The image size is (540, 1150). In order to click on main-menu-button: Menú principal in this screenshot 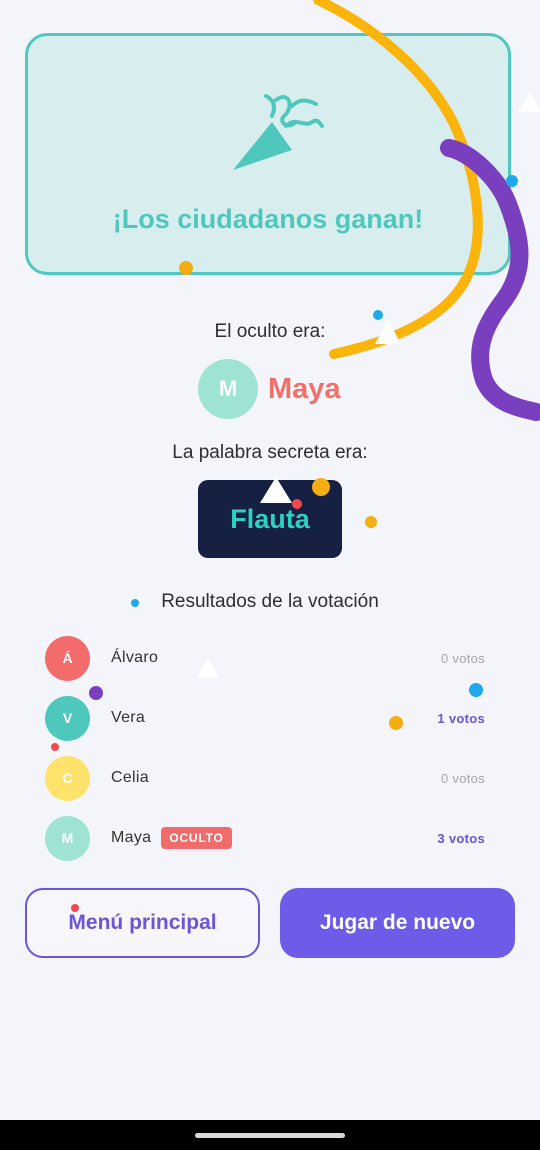, I will do `click(142, 923)`.